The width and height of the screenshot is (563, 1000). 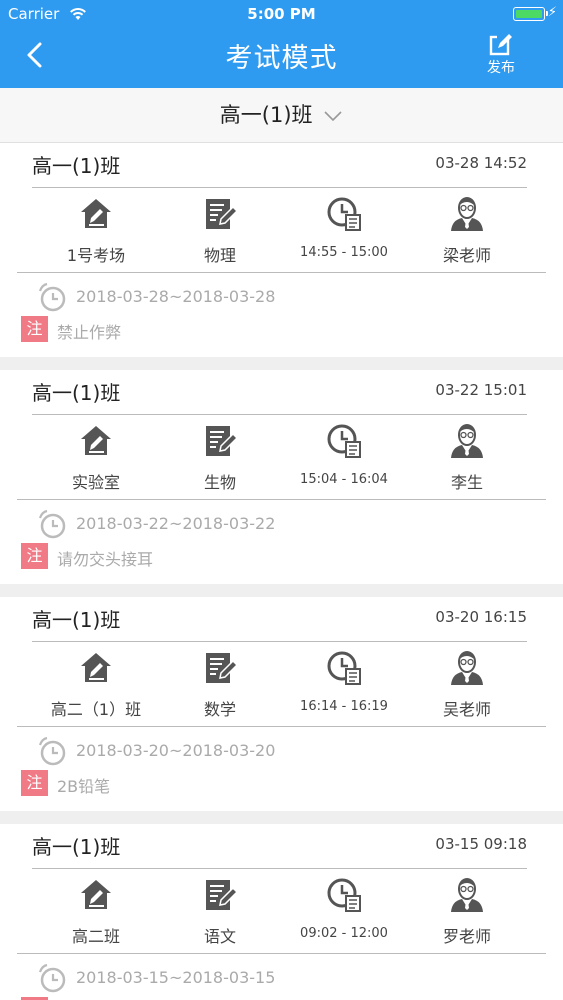 What do you see at coordinates (95, 936) in the screenshot?
I see `exam-room-label: 高二班` at bounding box center [95, 936].